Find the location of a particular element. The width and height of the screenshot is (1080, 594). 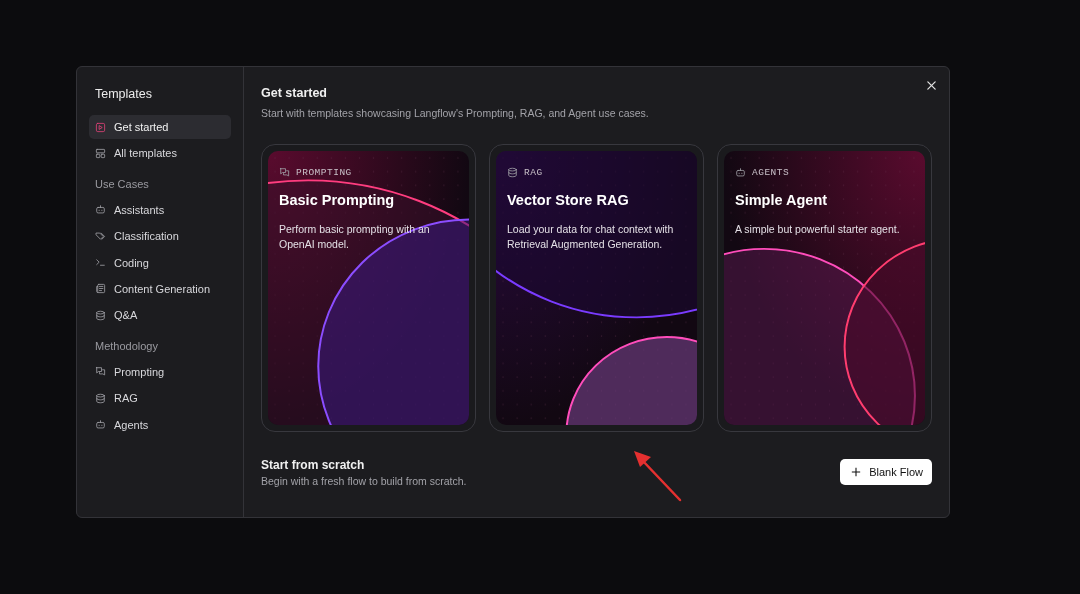

plus-icon is located at coordinates (856, 471).